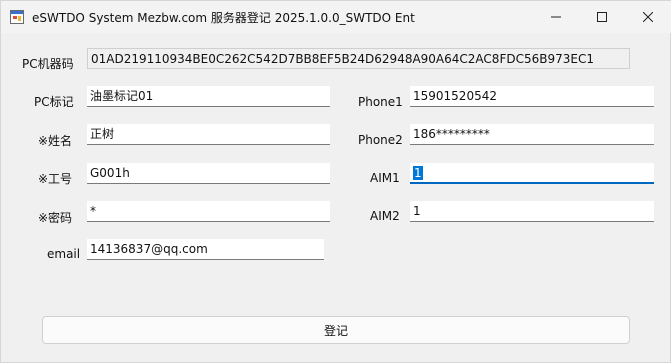 The height and width of the screenshot is (363, 671). Describe the element at coordinates (418, 173) in the screenshot. I see `aim1-selected-text: 1` at that location.